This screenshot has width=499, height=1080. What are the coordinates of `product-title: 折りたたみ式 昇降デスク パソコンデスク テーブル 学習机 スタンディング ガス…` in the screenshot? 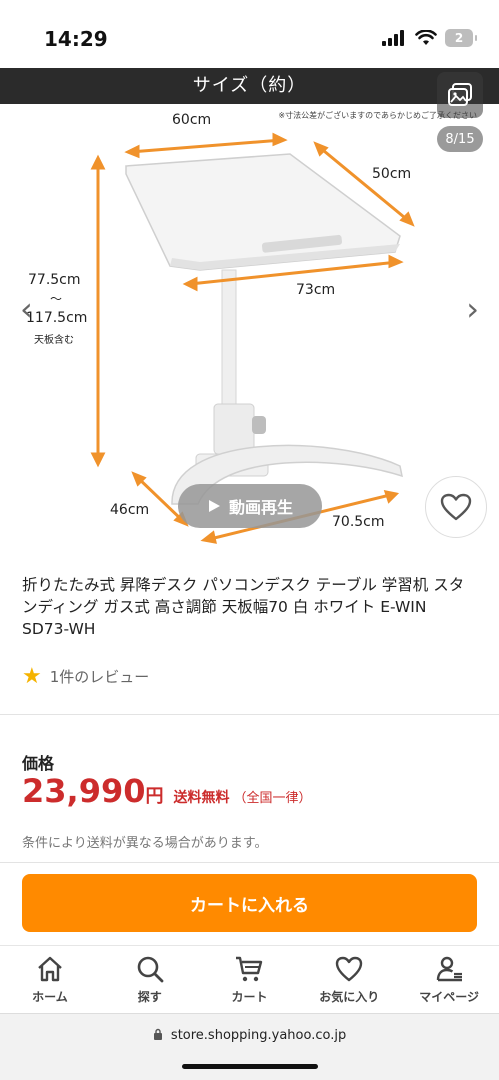 It's located at (243, 607).